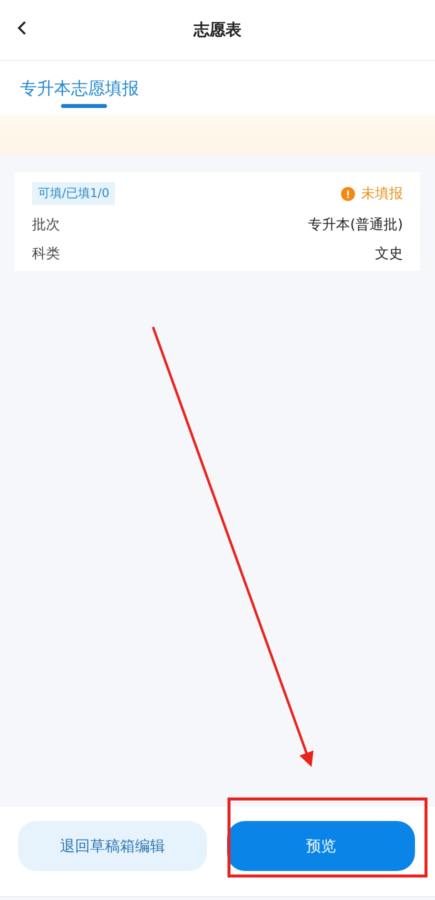 The image size is (435, 900). Describe the element at coordinates (218, 30) in the screenshot. I see `window-title: 志愿表` at that location.